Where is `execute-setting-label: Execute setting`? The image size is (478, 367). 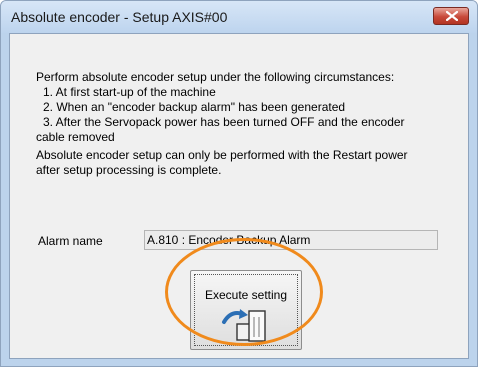 execute-setting-label: Execute setting is located at coordinates (246, 295).